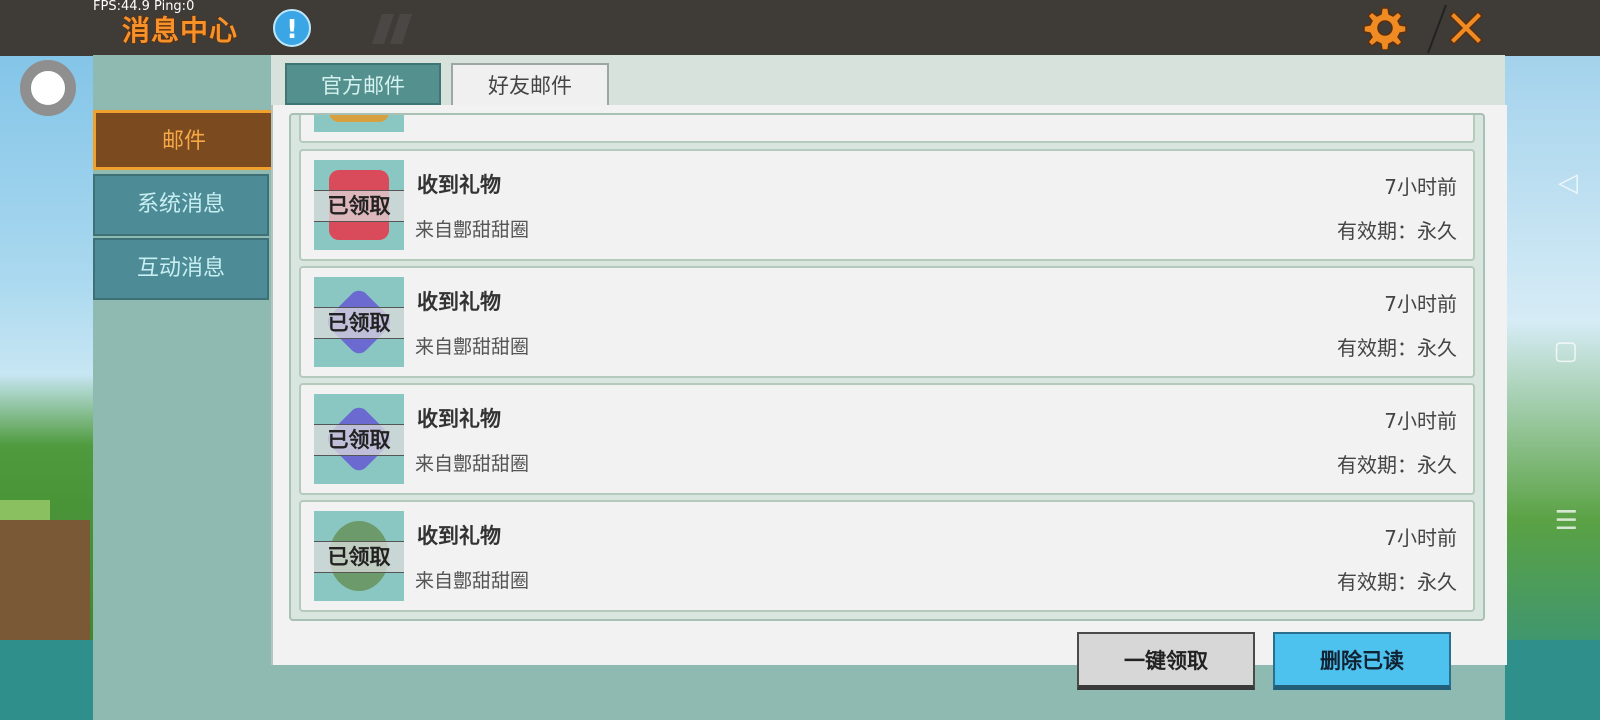 This screenshot has height=720, width=1600. I want to click on sidebar-item-mail: 邮件, so click(184, 140).